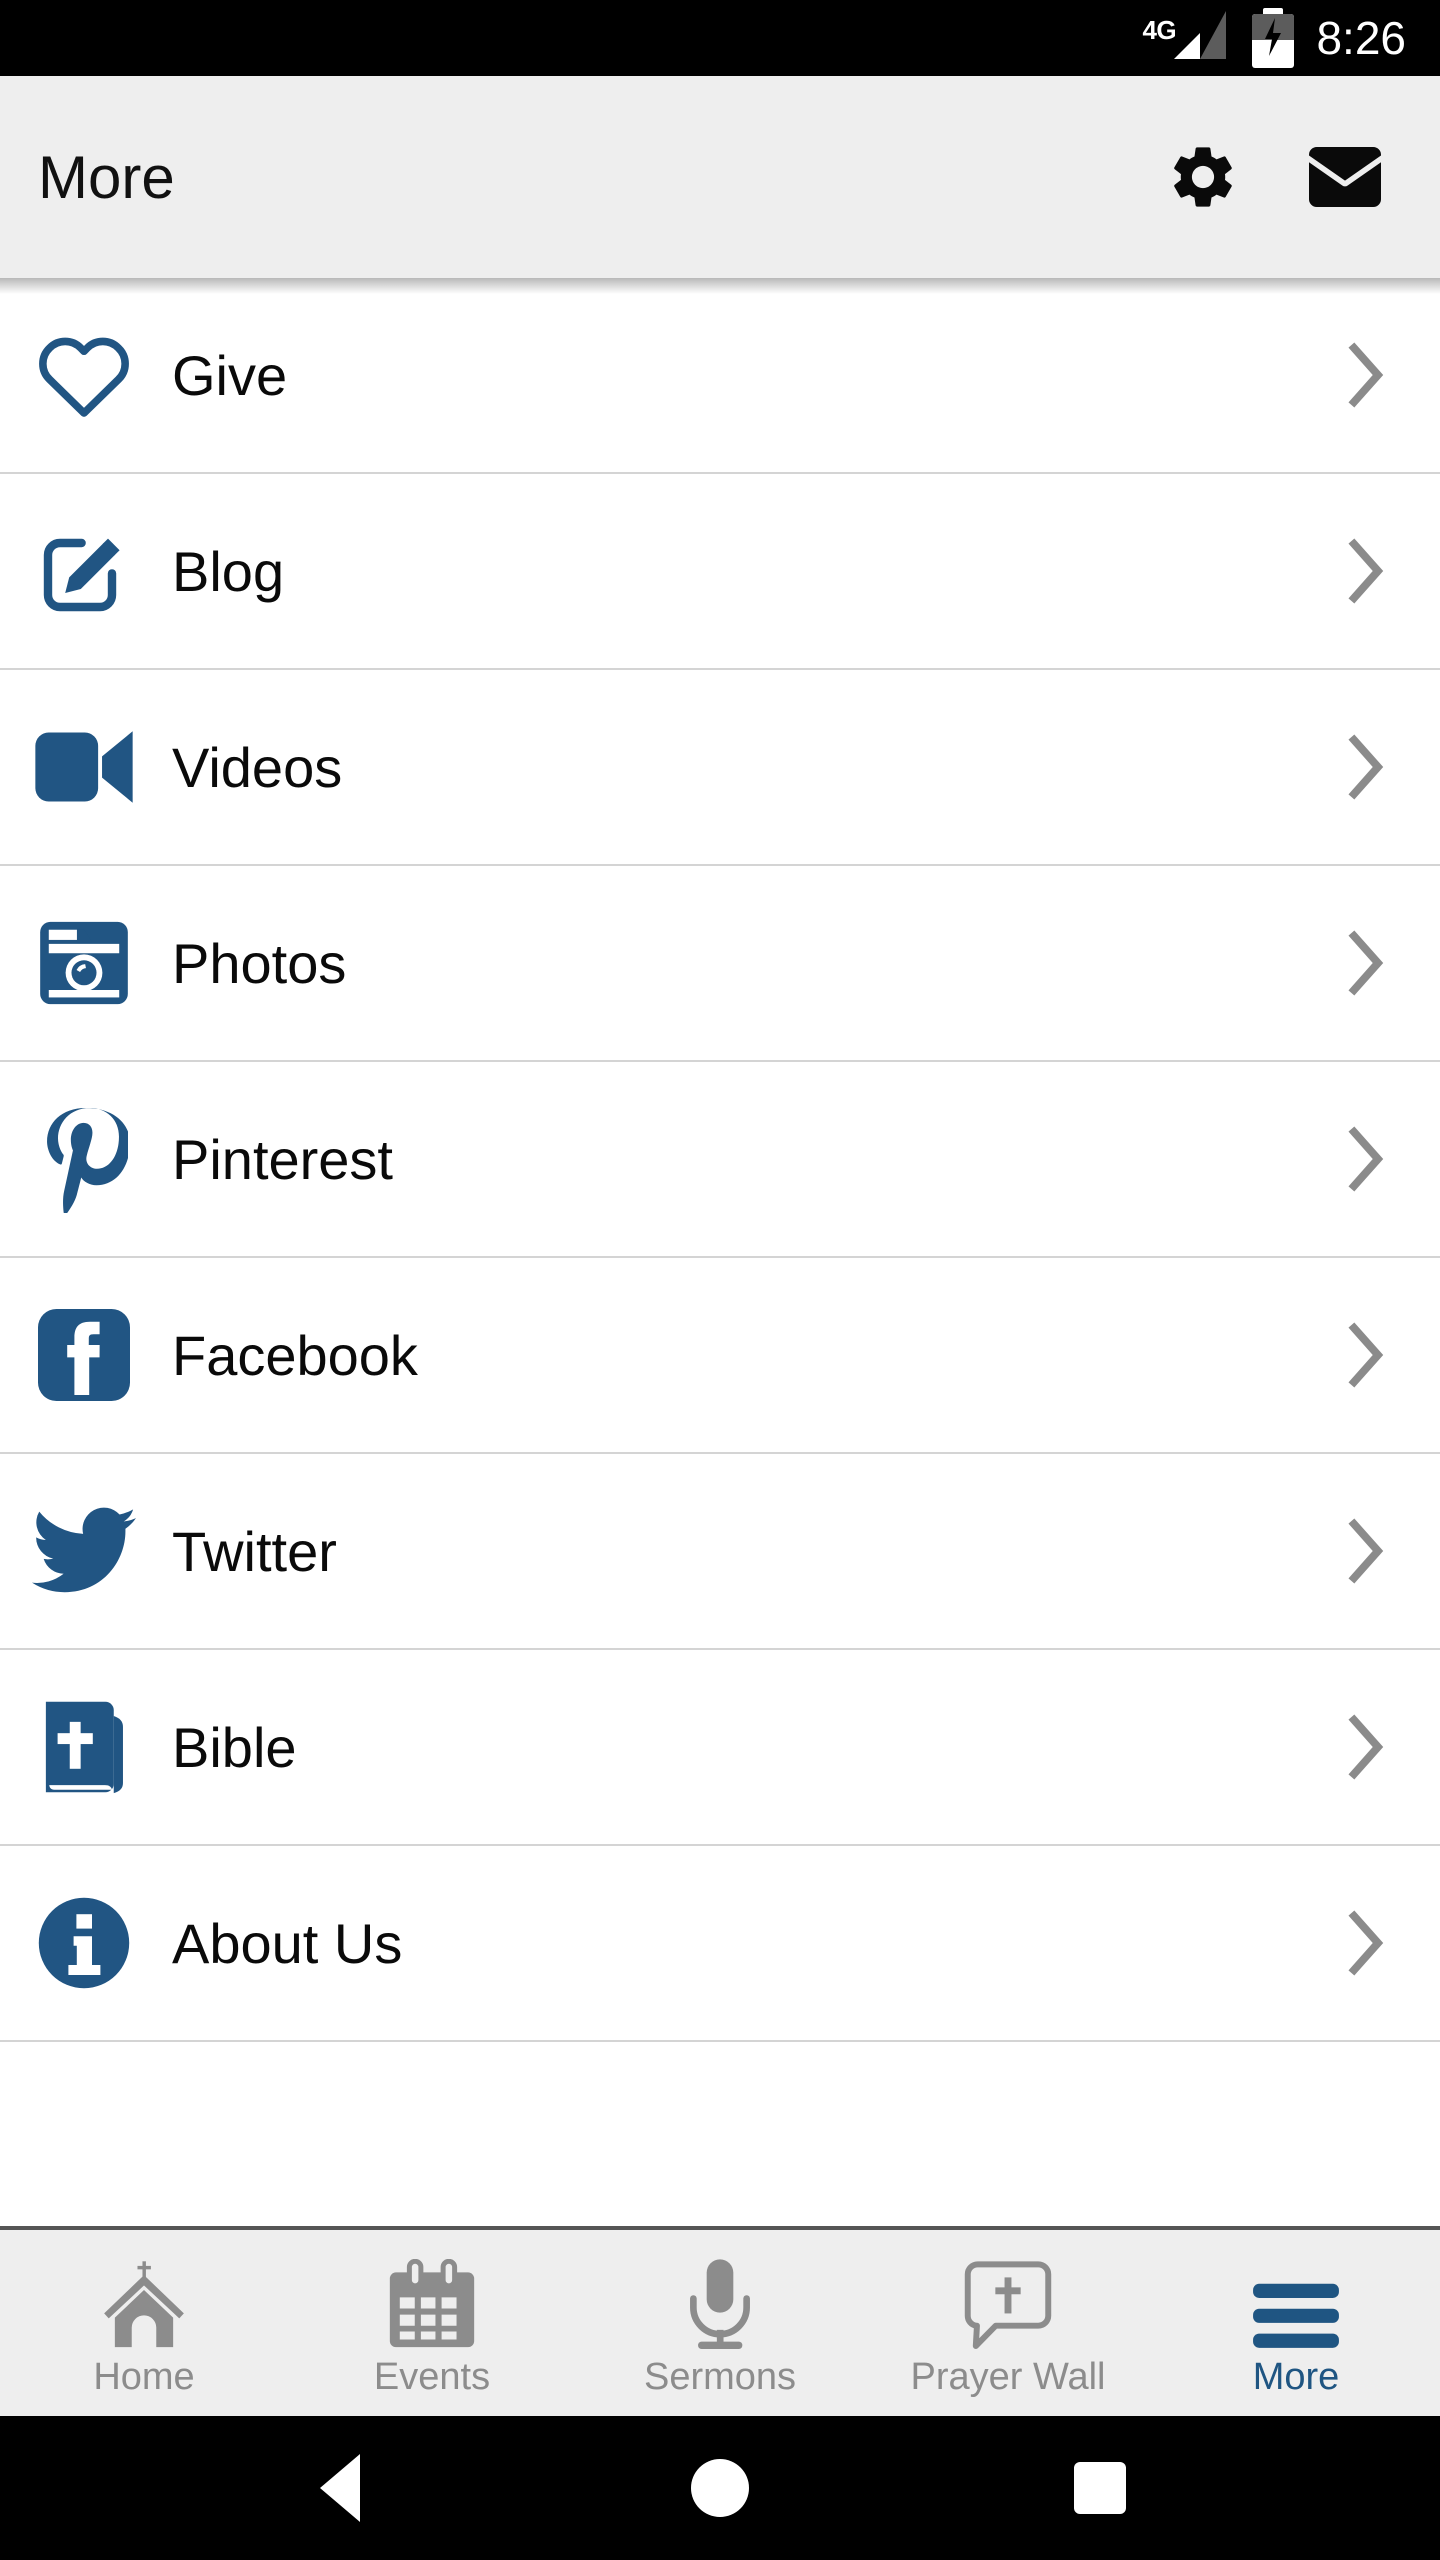 This screenshot has width=1440, height=2560. Describe the element at coordinates (340, 2488) in the screenshot. I see `back-triangle-icon` at that location.